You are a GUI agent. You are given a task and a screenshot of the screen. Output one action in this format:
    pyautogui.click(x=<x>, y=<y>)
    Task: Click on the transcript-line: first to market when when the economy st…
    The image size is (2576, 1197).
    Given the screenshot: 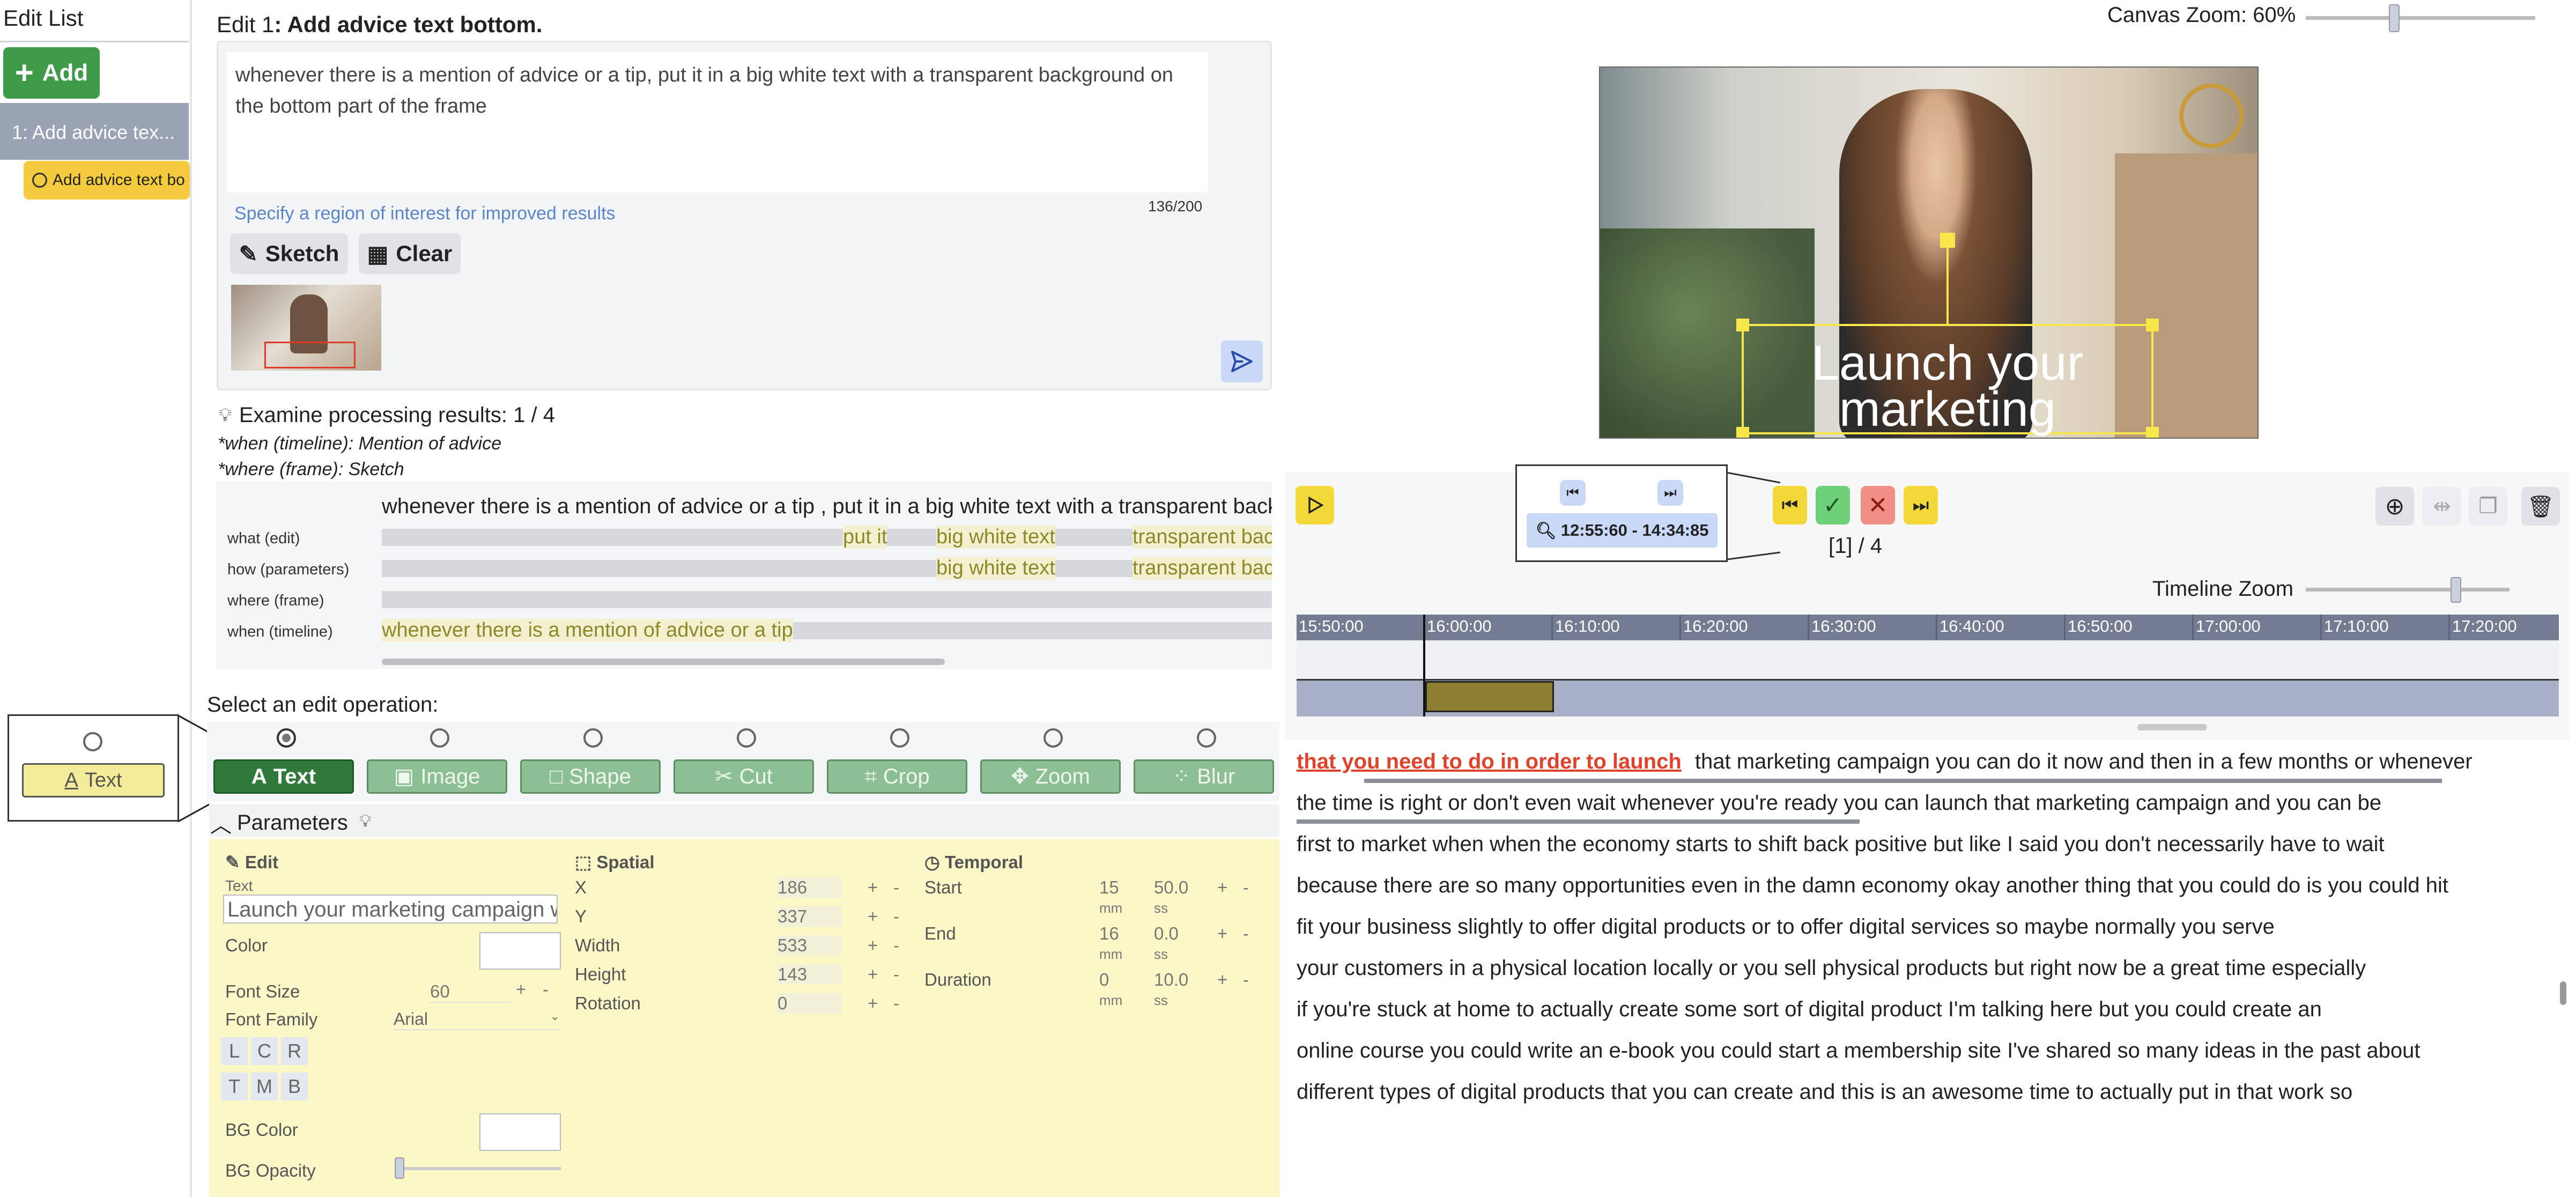 What is the action you would take?
    pyautogui.click(x=1841, y=844)
    